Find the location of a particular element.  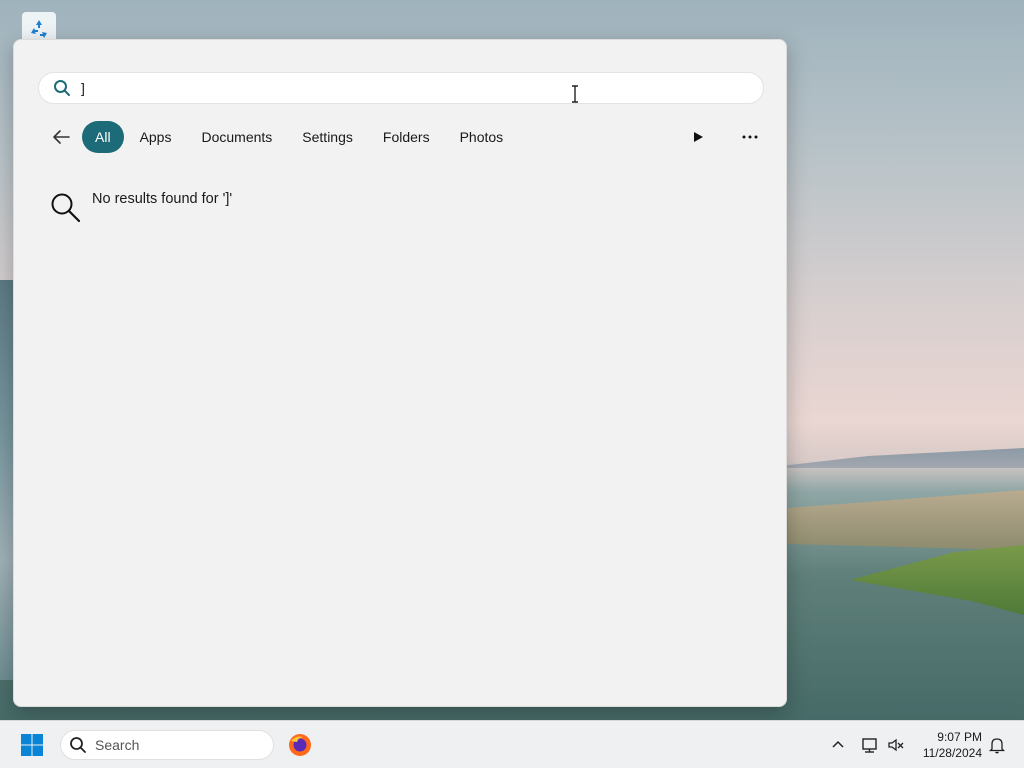

filter-apps: Apps is located at coordinates (156, 137).